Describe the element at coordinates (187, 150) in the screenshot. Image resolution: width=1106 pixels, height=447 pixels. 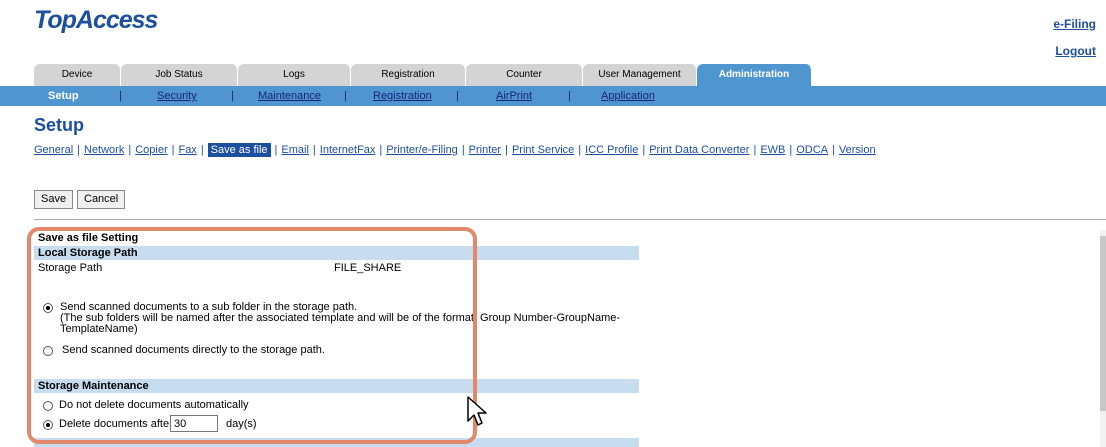
I see `setup-link-fax: Fax` at that location.